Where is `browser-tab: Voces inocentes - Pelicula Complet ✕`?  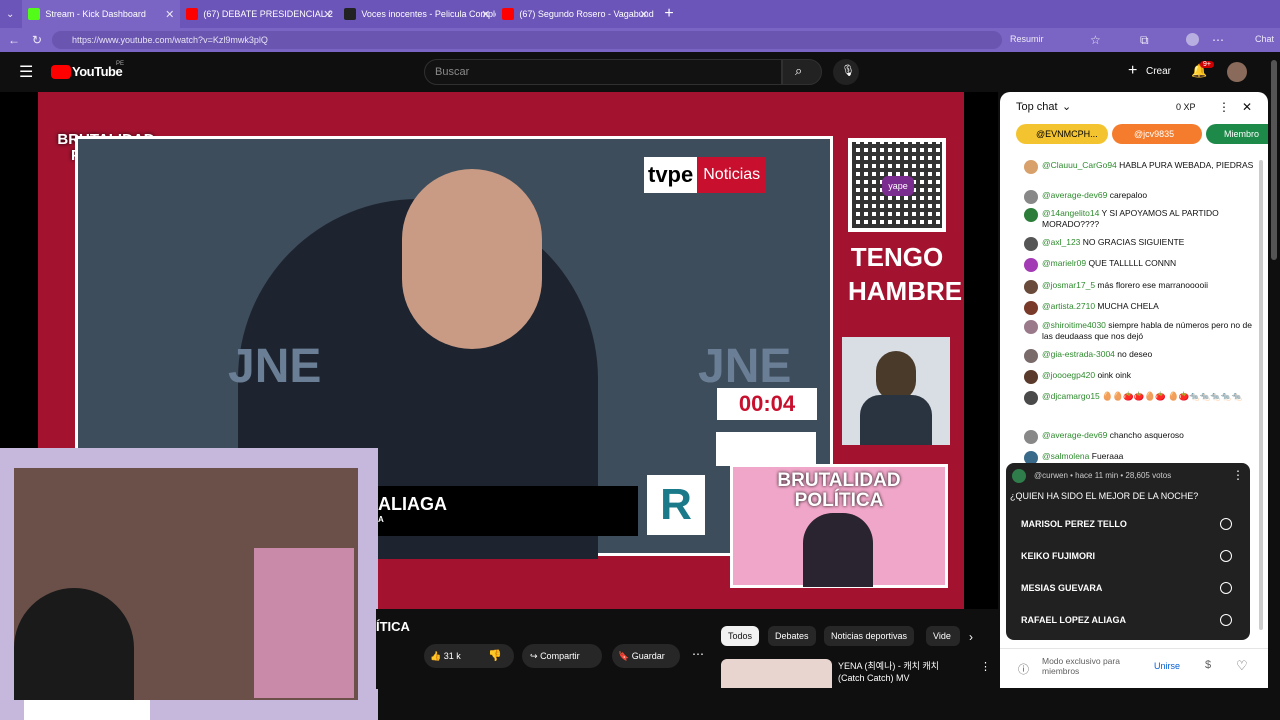 browser-tab: Voces inocentes - Pelicula Complet ✕ is located at coordinates (417, 14).